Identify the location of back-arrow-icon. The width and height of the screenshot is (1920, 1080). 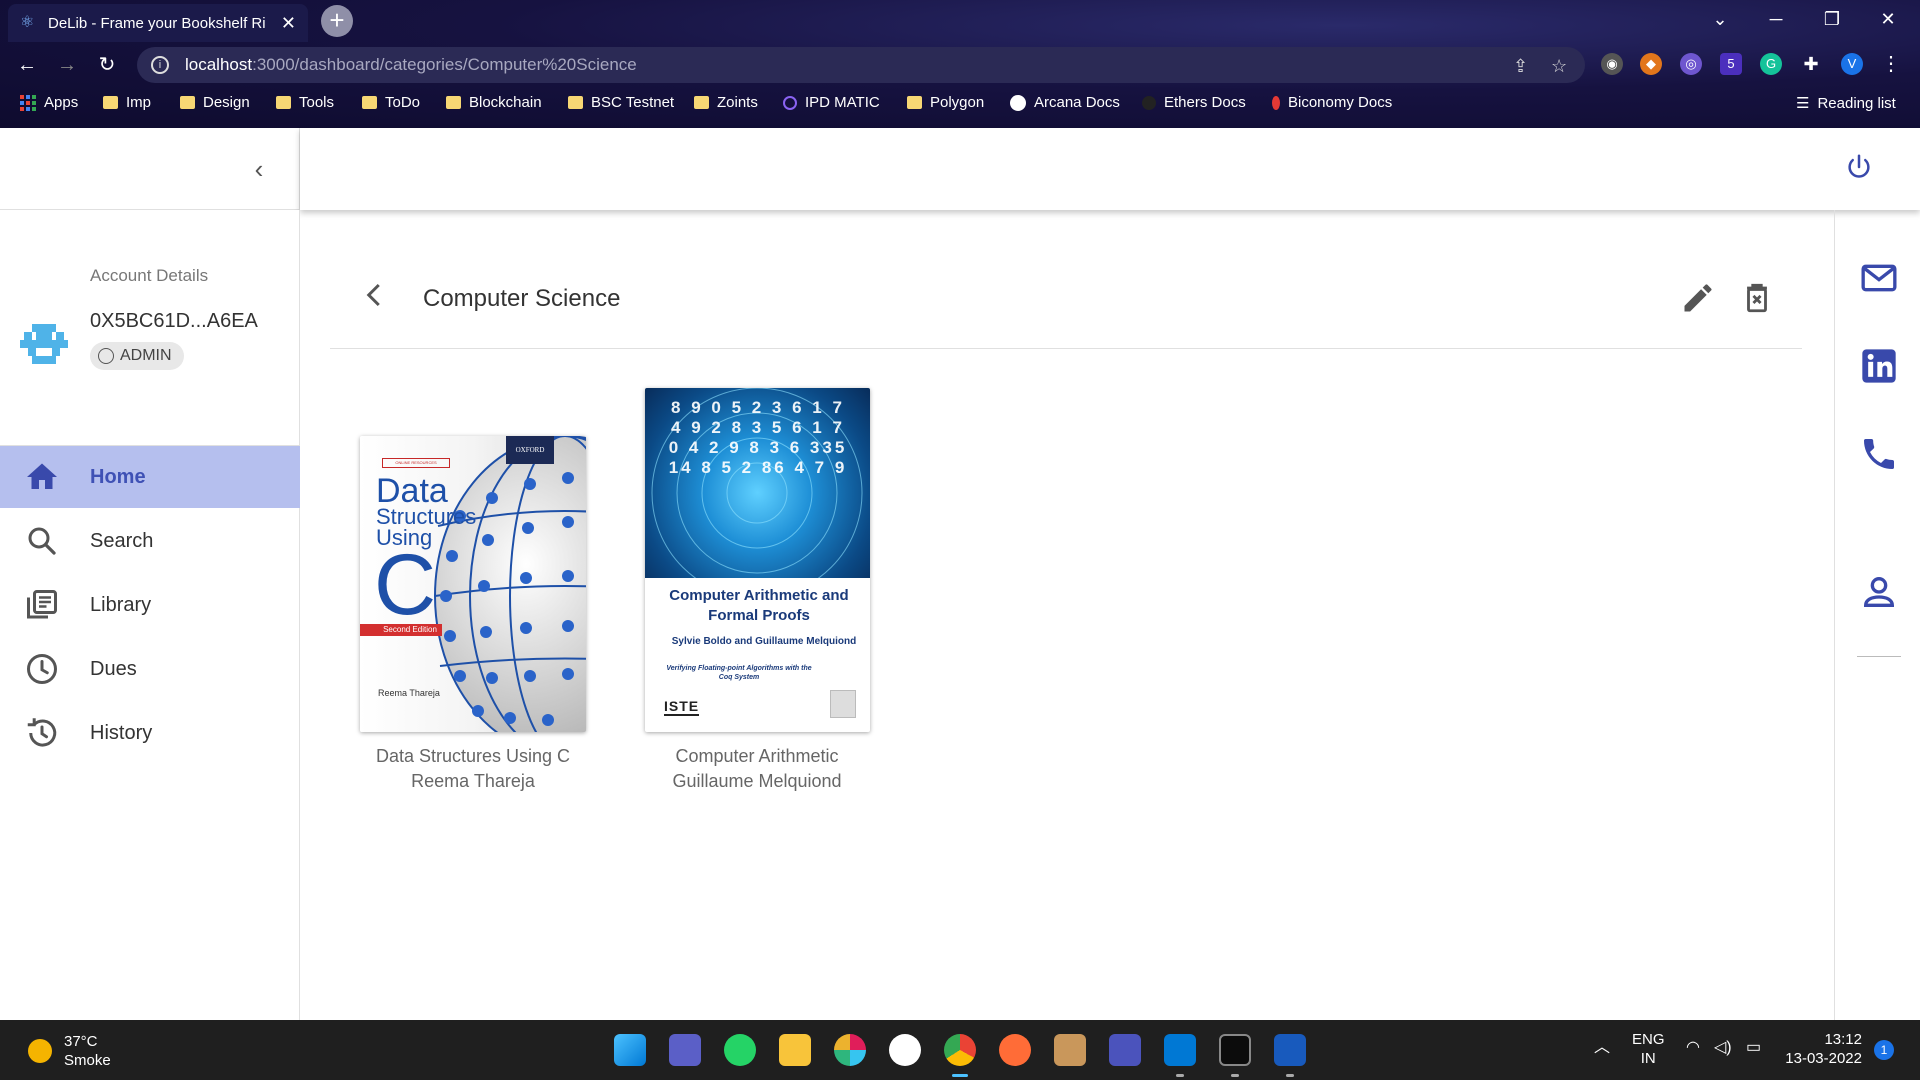
(375, 295).